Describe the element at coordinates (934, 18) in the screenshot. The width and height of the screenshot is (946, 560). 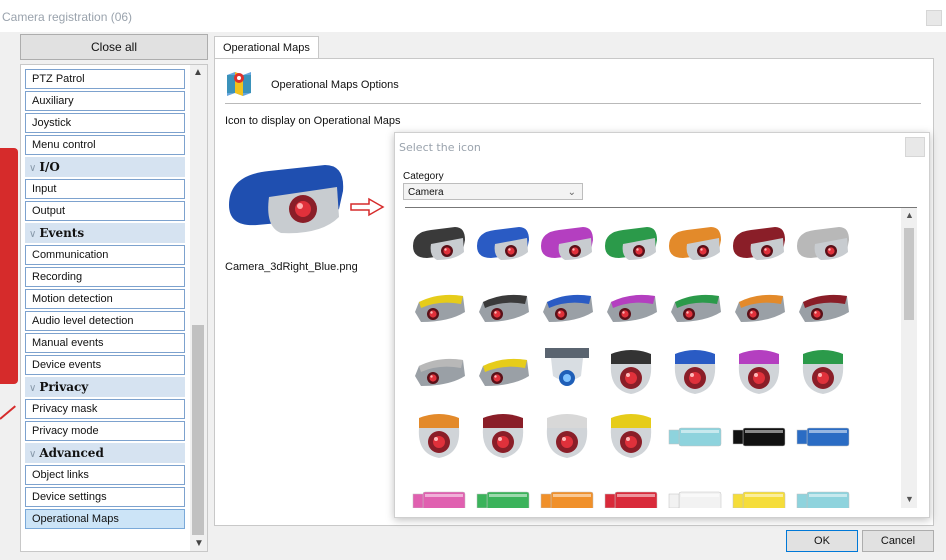
I see `window-close-button` at that location.